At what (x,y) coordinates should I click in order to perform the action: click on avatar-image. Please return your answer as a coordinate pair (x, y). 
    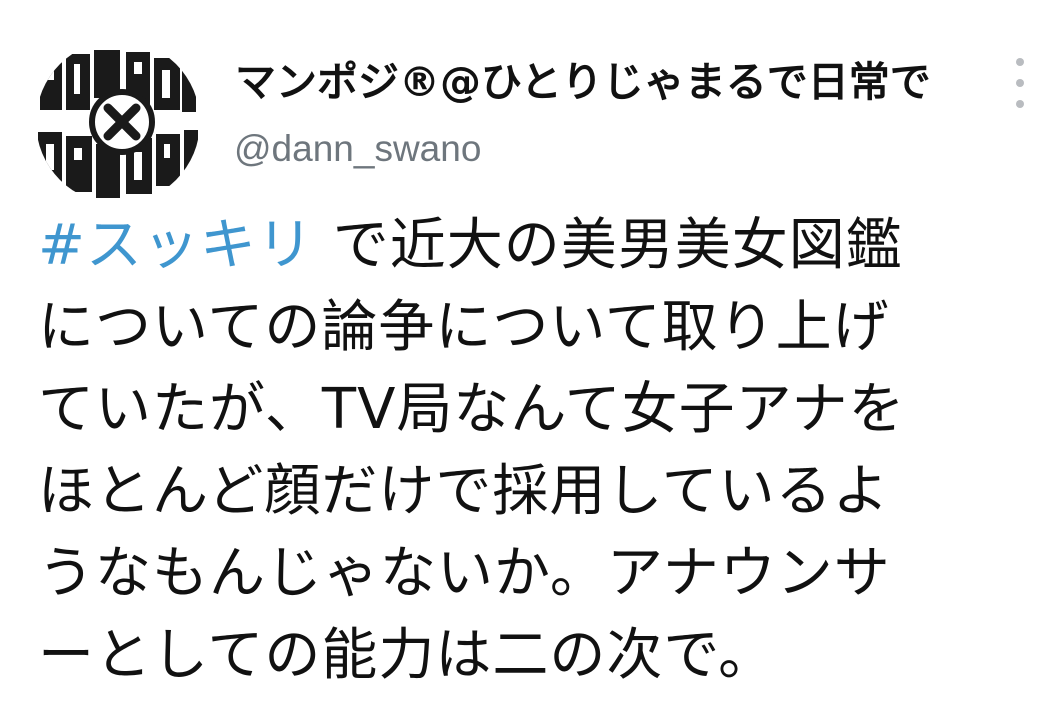
    Looking at the image, I should click on (118, 122).